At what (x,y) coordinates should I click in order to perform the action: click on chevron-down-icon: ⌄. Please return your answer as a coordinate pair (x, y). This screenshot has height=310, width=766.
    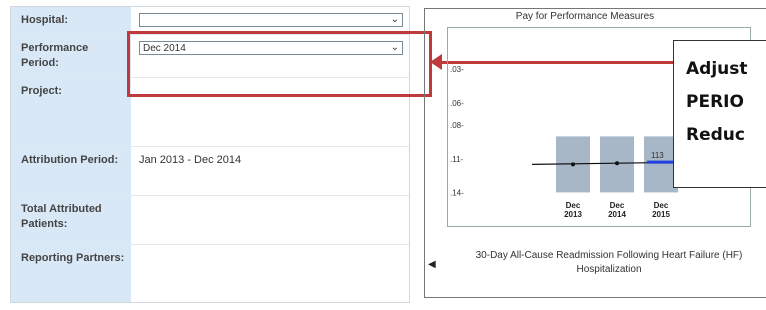
    Looking at the image, I should click on (394, 19).